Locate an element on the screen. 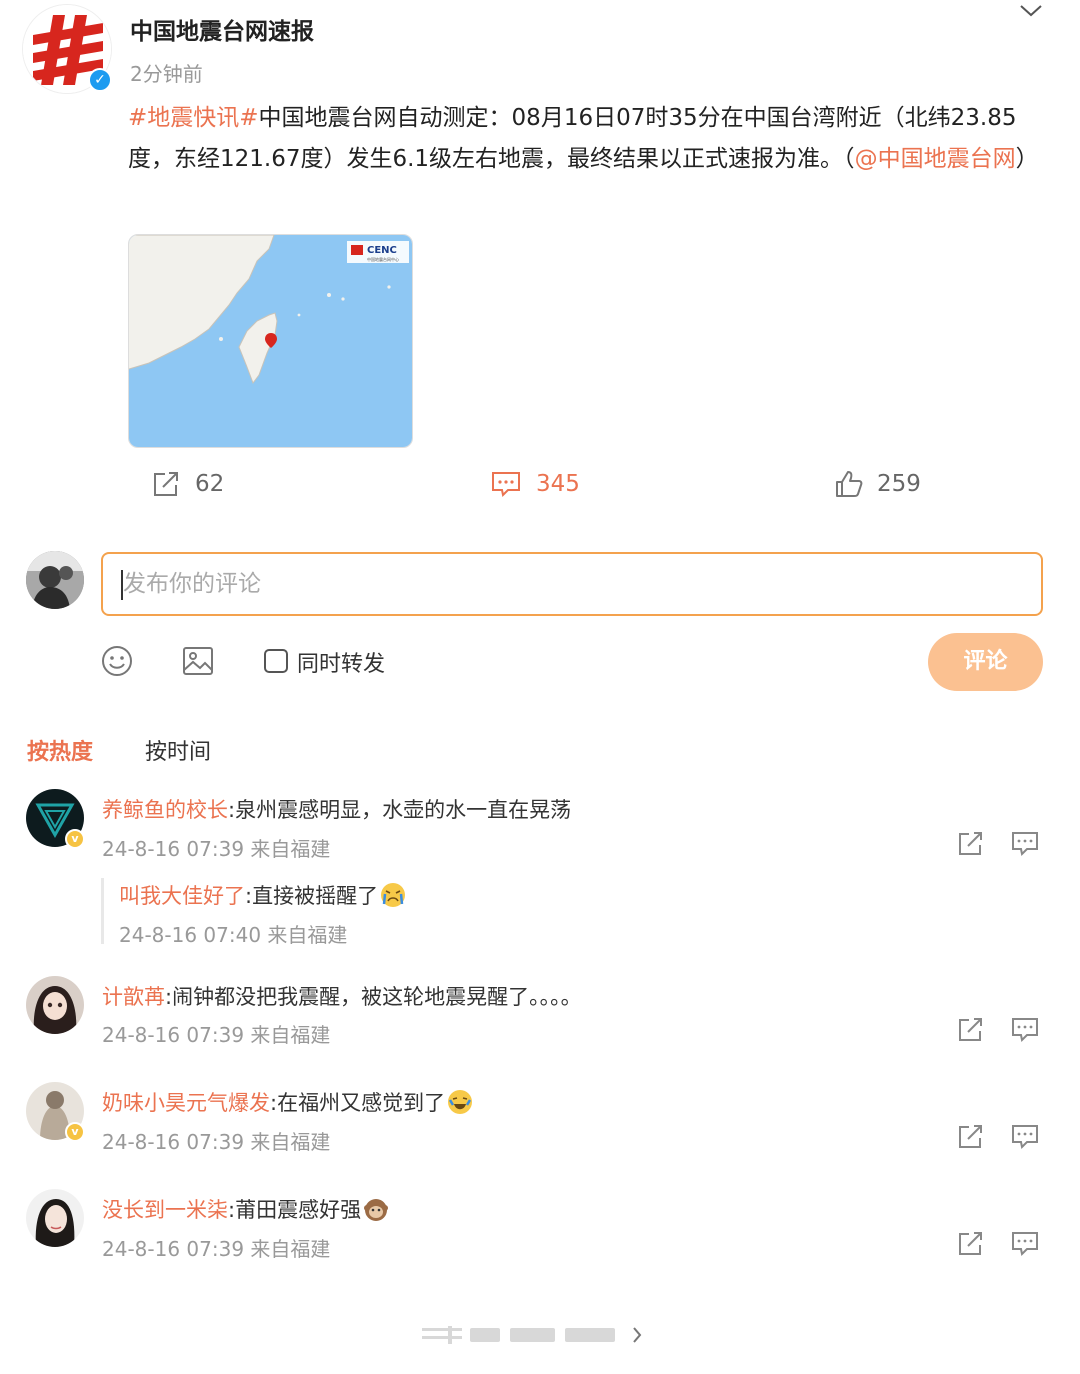 The height and width of the screenshot is (1374, 1080). comment-username: 奶味小昊元气爆发 is located at coordinates (186, 1103).